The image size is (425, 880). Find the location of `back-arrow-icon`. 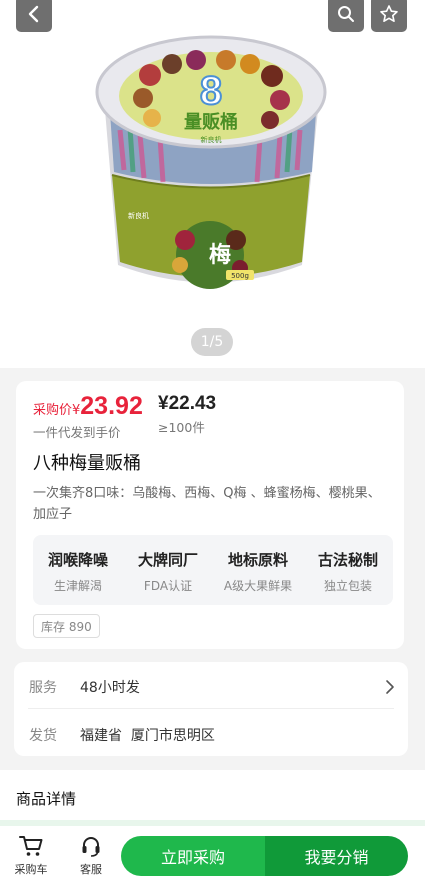

back-arrow-icon is located at coordinates (33, 14).